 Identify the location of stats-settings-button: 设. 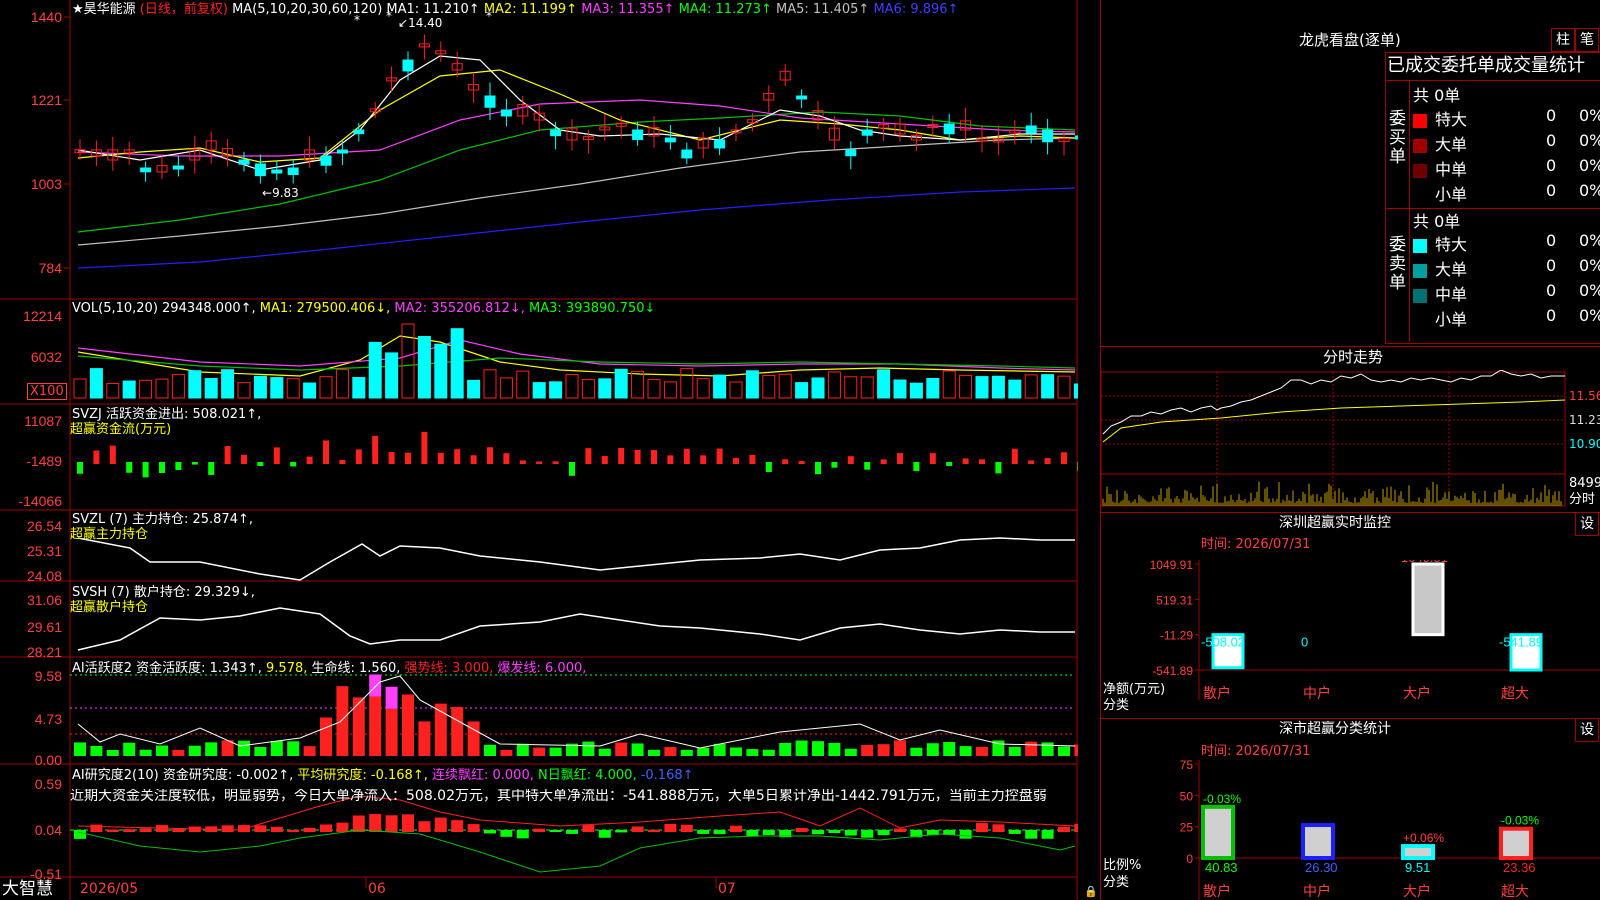
(1587, 730).